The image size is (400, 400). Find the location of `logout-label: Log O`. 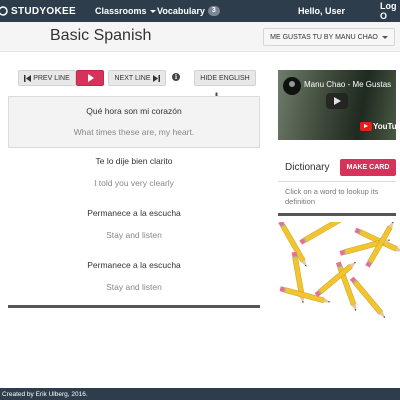

logout-label: Log O is located at coordinates (388, 11).